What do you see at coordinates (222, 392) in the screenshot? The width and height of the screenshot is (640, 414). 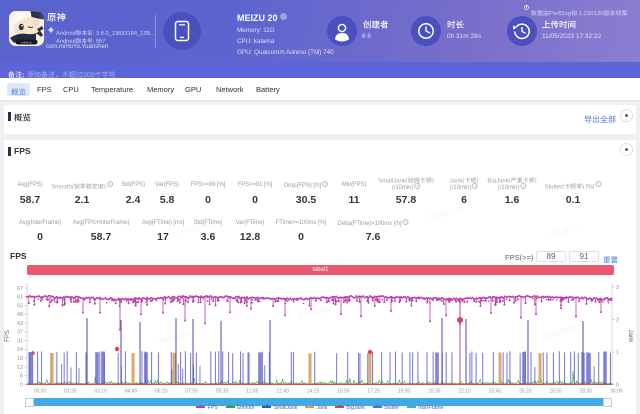 I see `svg-text: 09:30` at bounding box center [222, 392].